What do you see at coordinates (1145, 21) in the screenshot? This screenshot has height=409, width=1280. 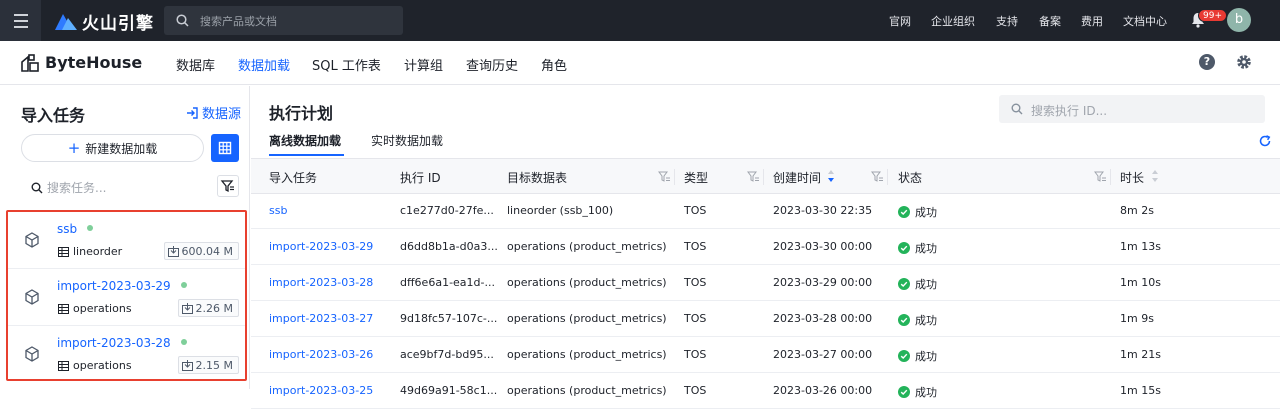 I see `nav-docs: 文档中心` at bounding box center [1145, 21].